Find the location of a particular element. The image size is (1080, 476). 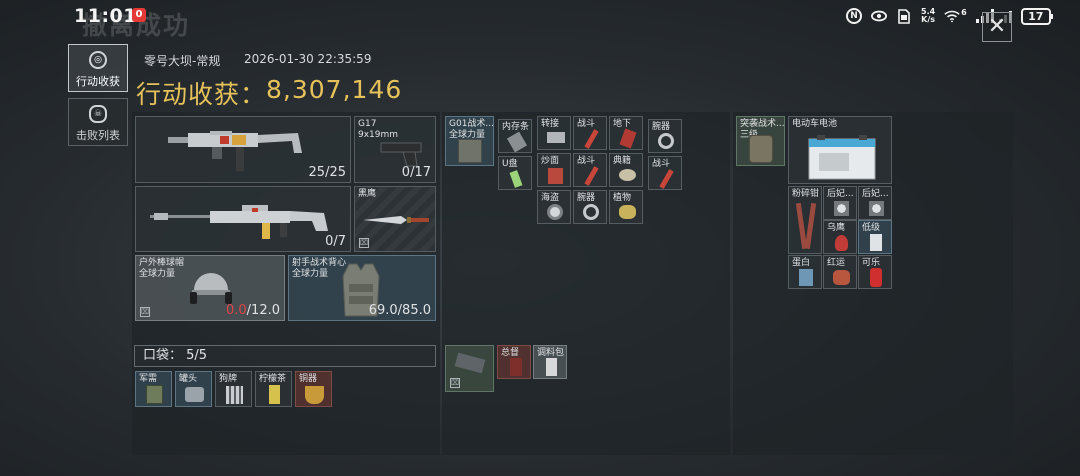

rig-item: 调料包 is located at coordinates (550, 362).